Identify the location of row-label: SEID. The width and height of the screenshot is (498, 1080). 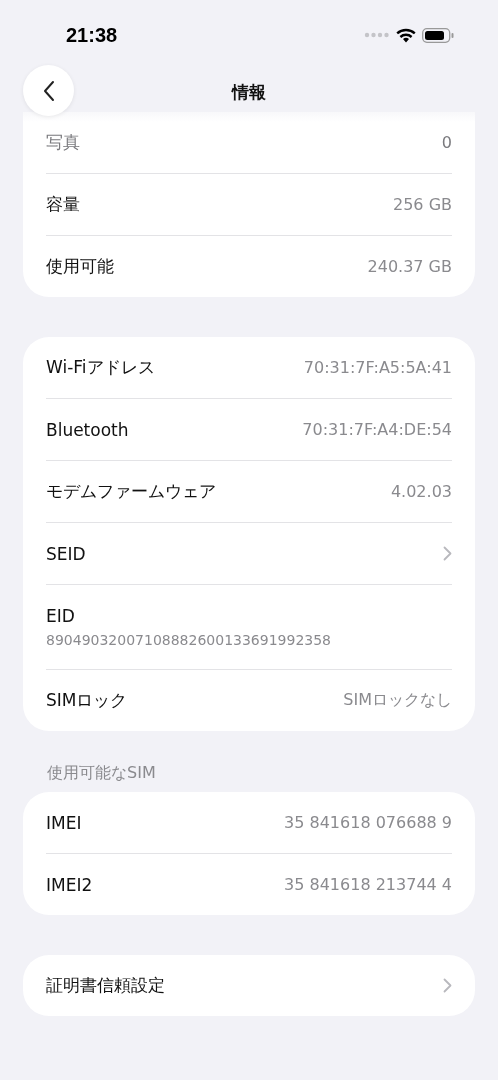
(66, 553).